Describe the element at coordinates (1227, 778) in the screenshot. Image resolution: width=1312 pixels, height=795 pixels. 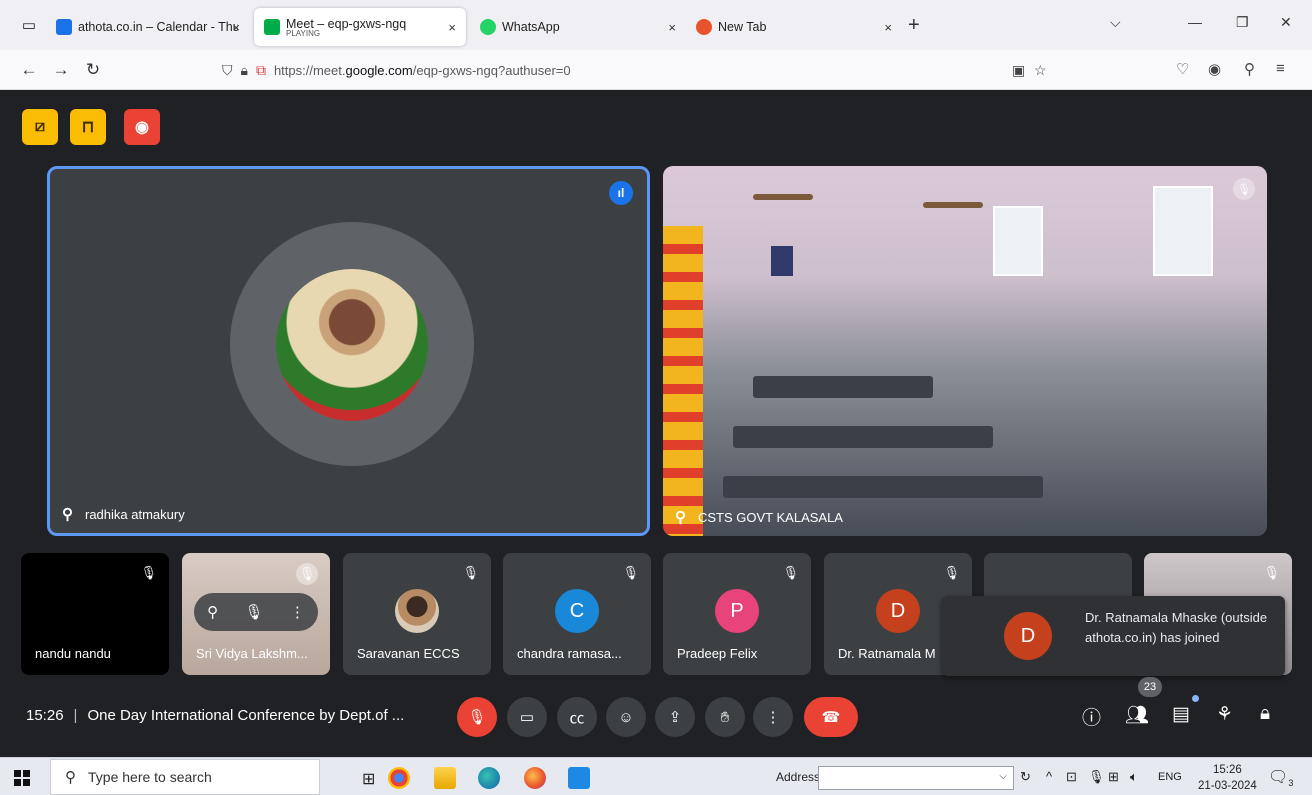
I see `taskbar-clock: 15:26 21-03-2024` at that location.